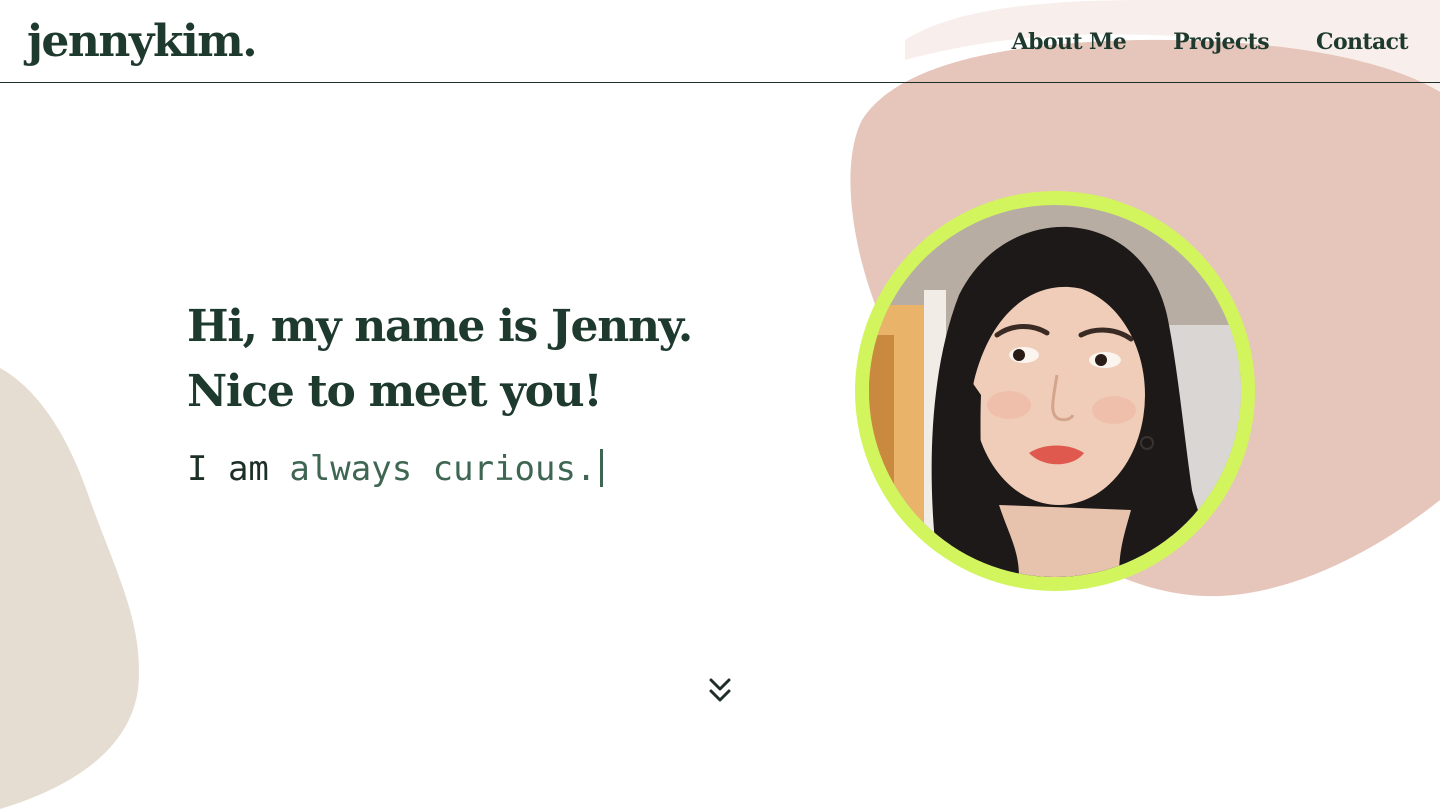 The width and height of the screenshot is (1440, 809). I want to click on double-chevron-down-icon, so click(720, 690).